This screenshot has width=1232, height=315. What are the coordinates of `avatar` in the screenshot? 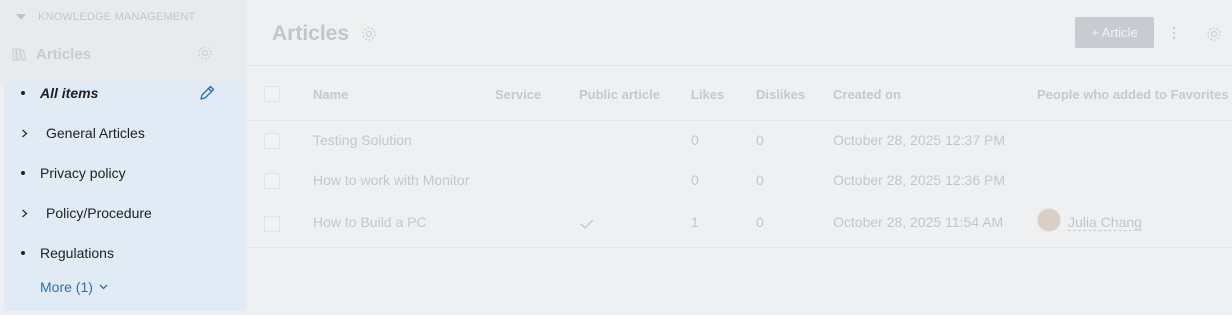 It's located at (1049, 220).